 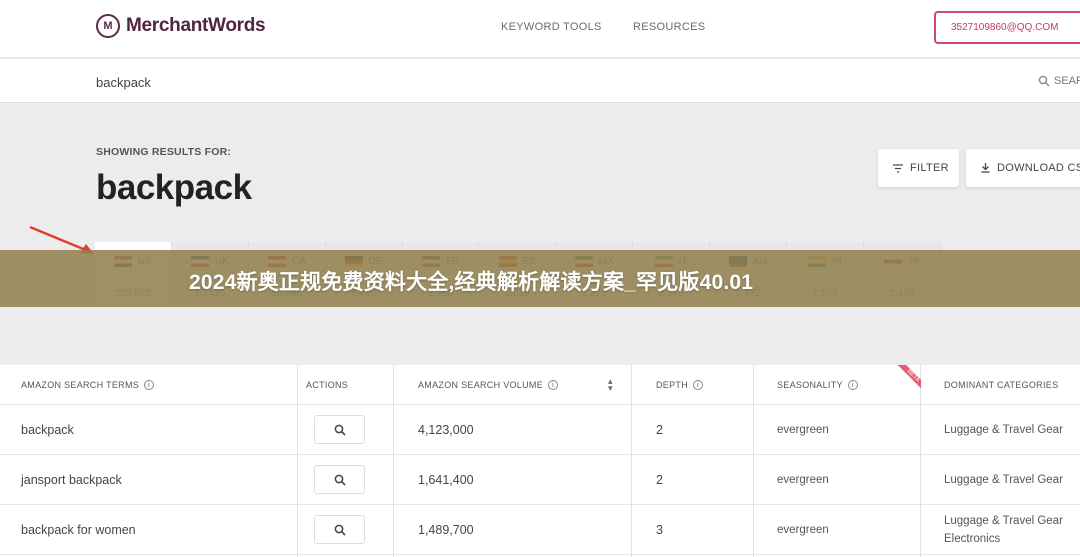 What do you see at coordinates (929, 168) in the screenshot?
I see `filter-label: FILTER` at bounding box center [929, 168].